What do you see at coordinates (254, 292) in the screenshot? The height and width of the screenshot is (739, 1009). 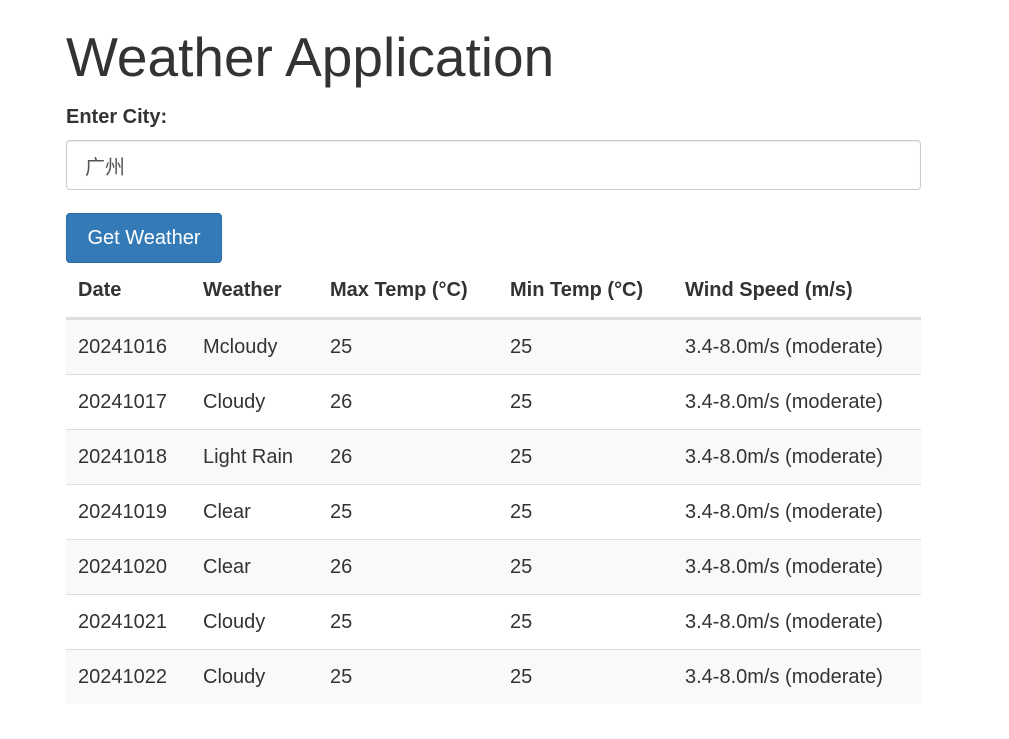 I see `header-weather: Weather` at bounding box center [254, 292].